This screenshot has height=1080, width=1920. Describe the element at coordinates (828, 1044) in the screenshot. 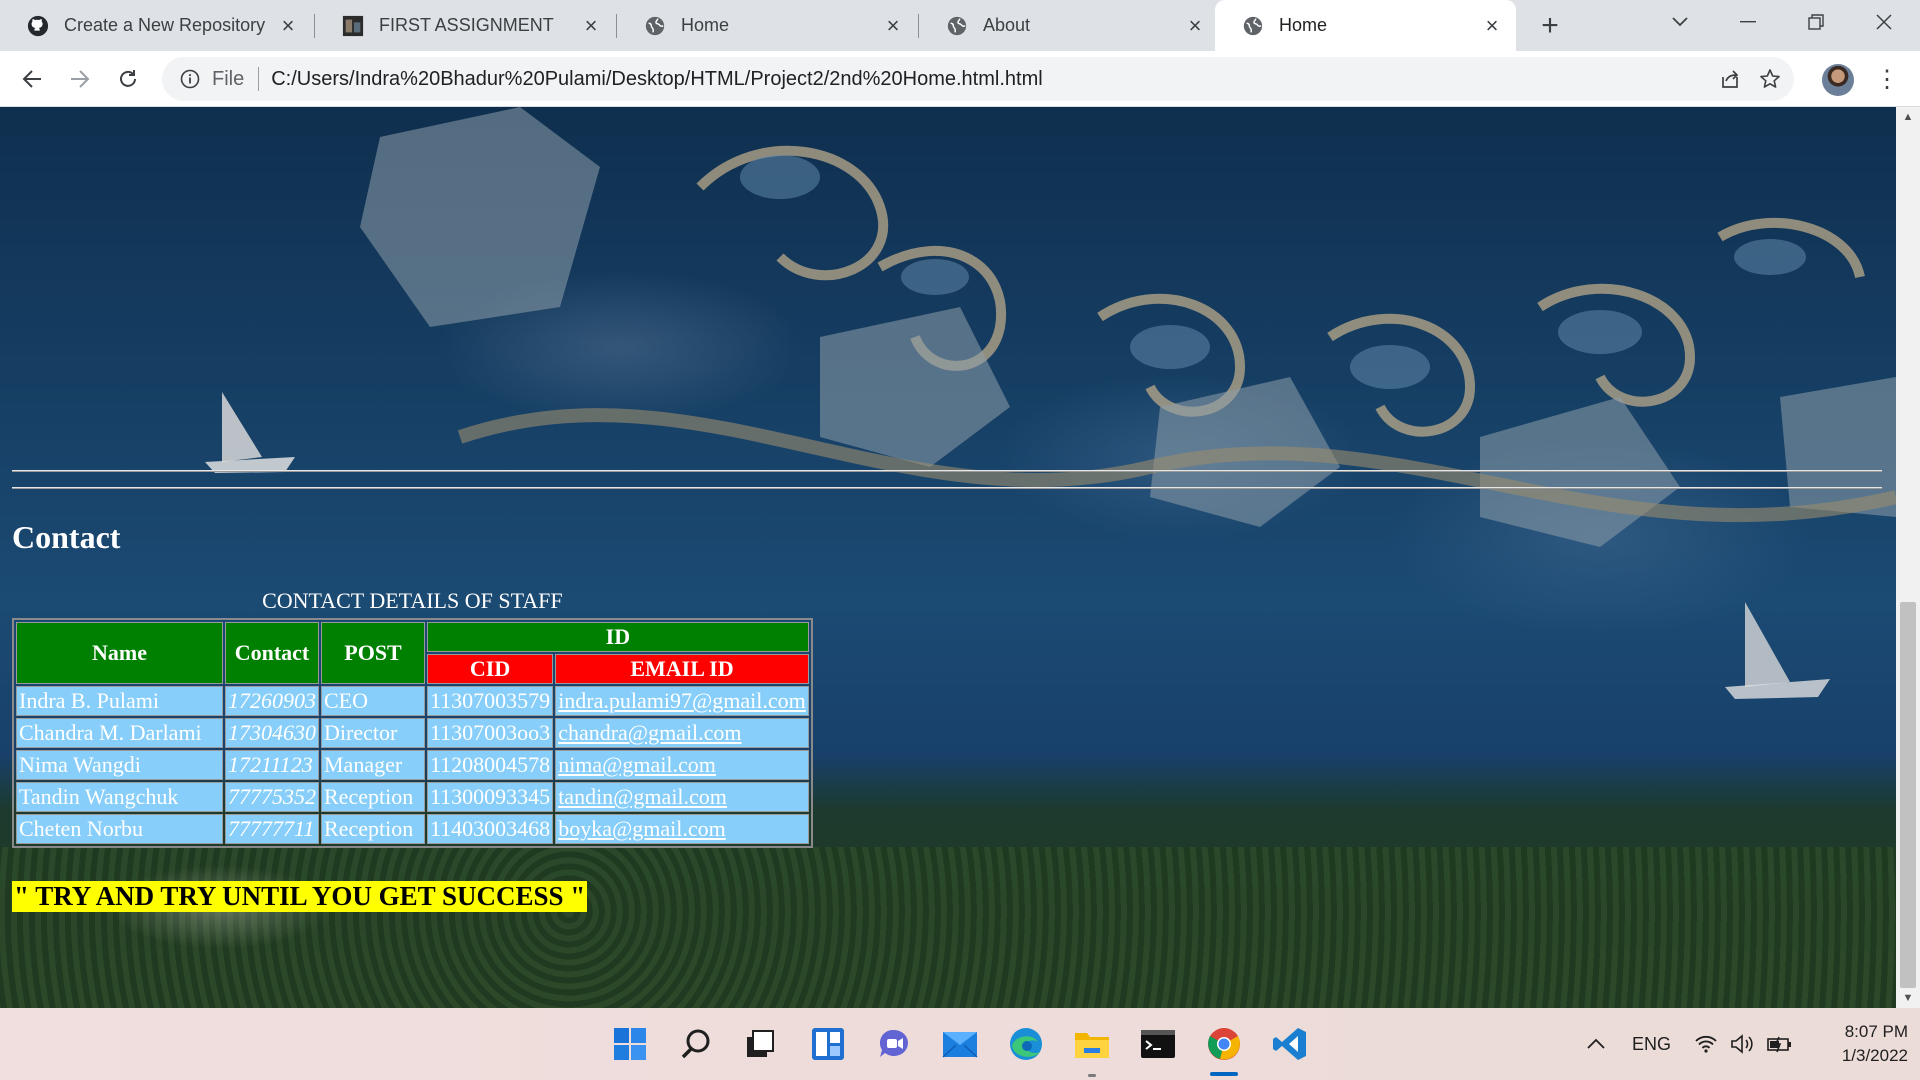

I see `widgets-icon` at that location.